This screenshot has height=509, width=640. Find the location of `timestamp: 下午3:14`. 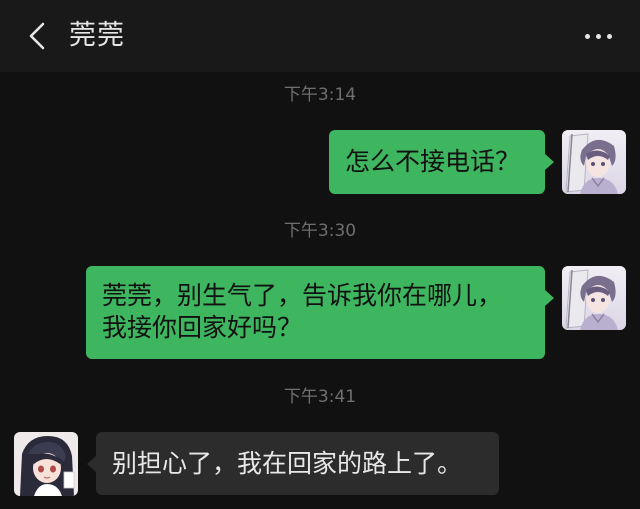

timestamp: 下午3:14 is located at coordinates (320, 95).